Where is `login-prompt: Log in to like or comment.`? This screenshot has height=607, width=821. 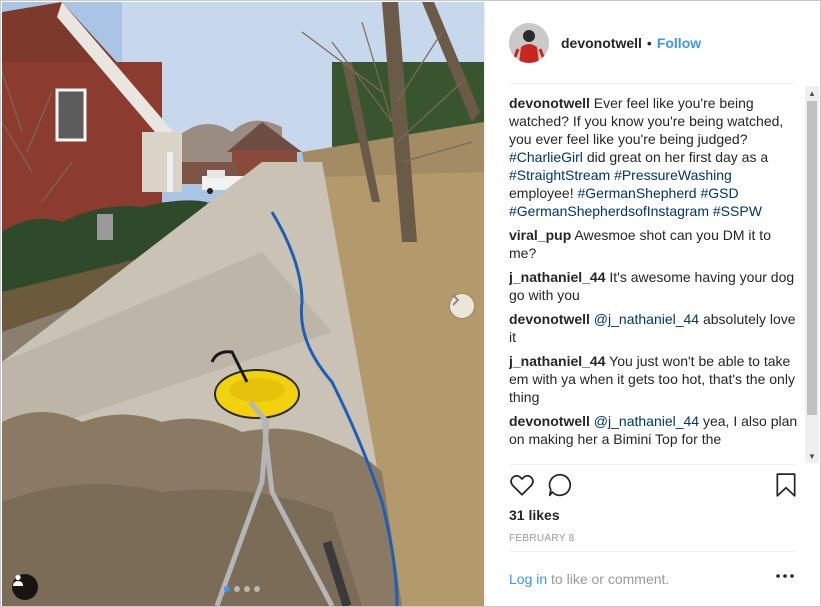
login-prompt: Log in to like or comment. is located at coordinates (589, 579).